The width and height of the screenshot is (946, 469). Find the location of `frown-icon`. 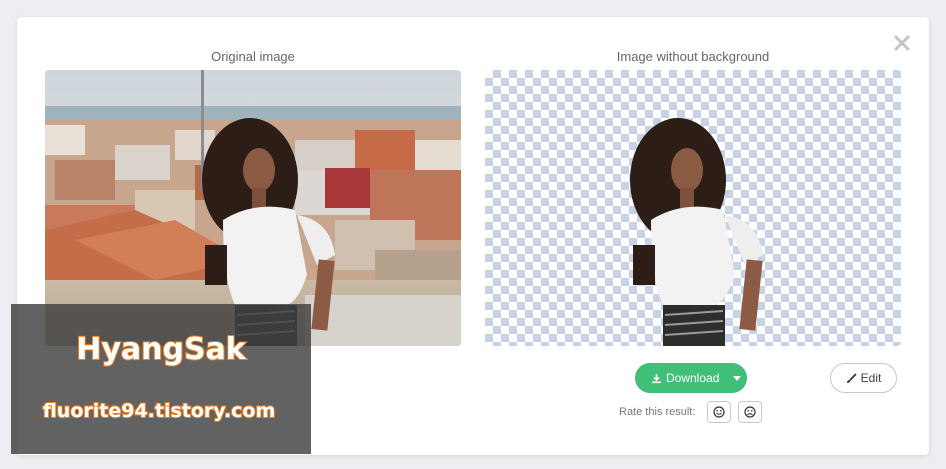

frown-icon is located at coordinates (750, 412).